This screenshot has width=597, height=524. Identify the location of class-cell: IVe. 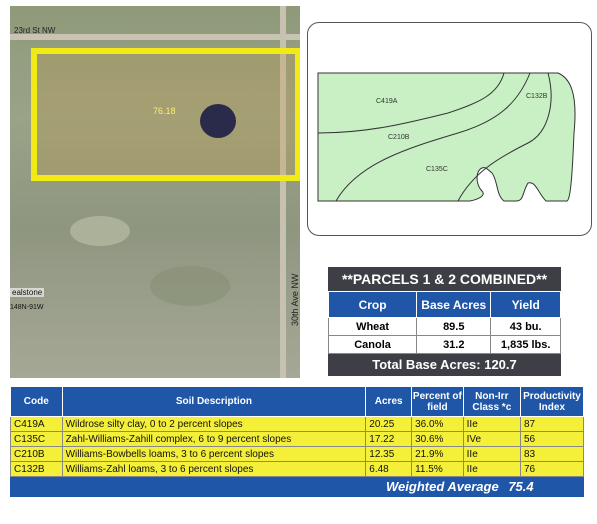
(491, 439).